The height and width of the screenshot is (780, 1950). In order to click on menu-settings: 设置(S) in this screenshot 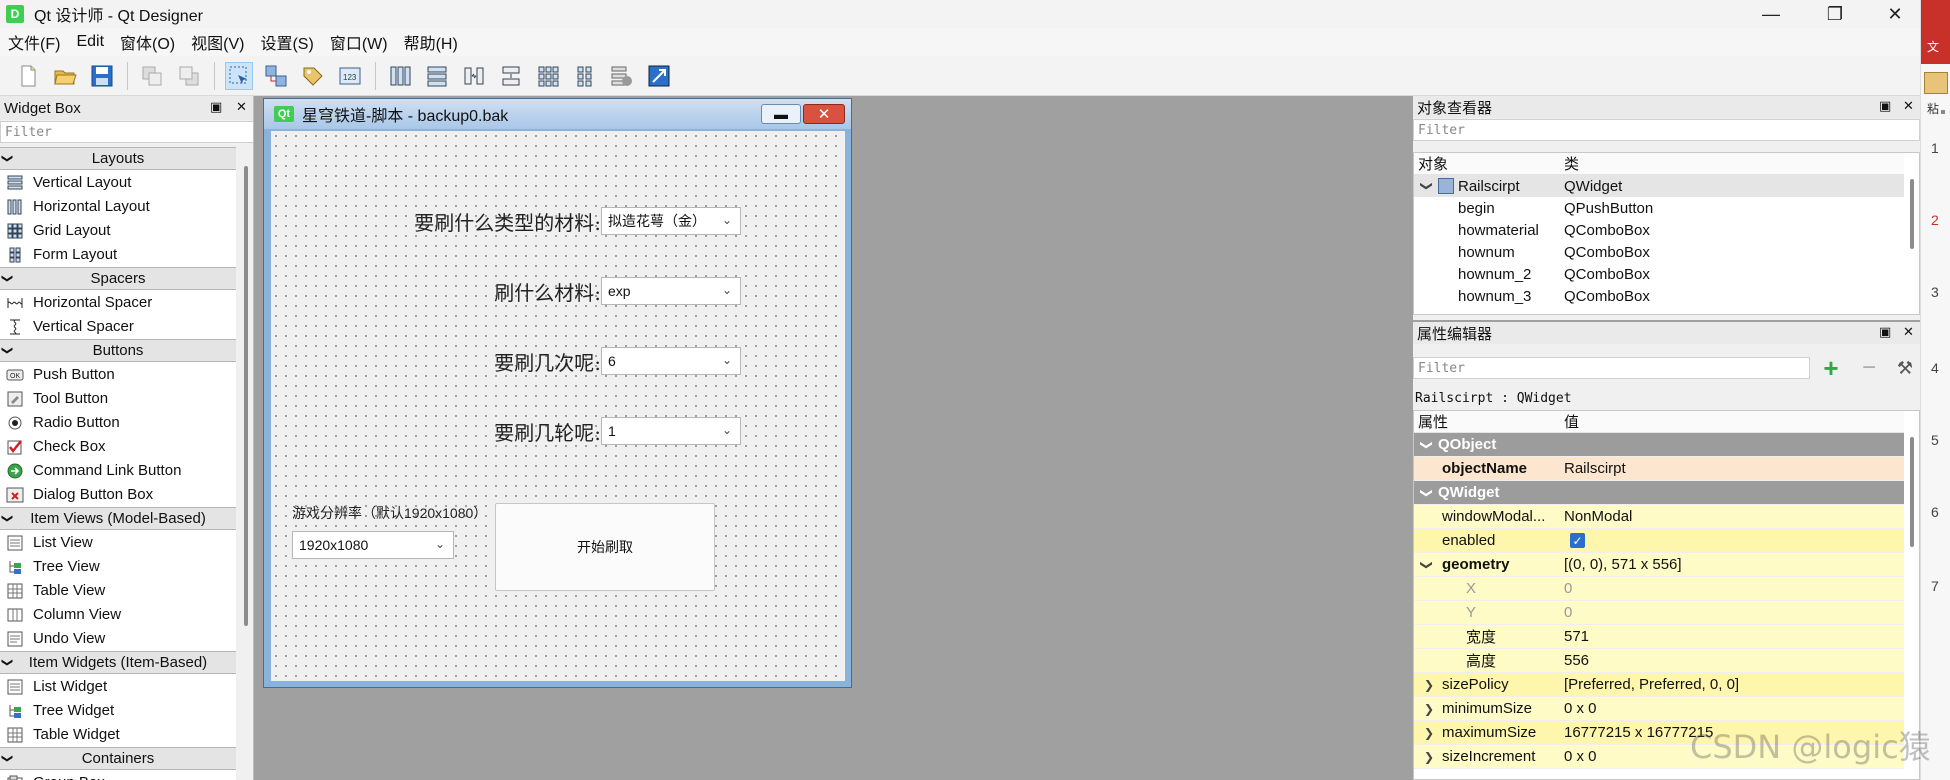, I will do `click(286, 42)`.